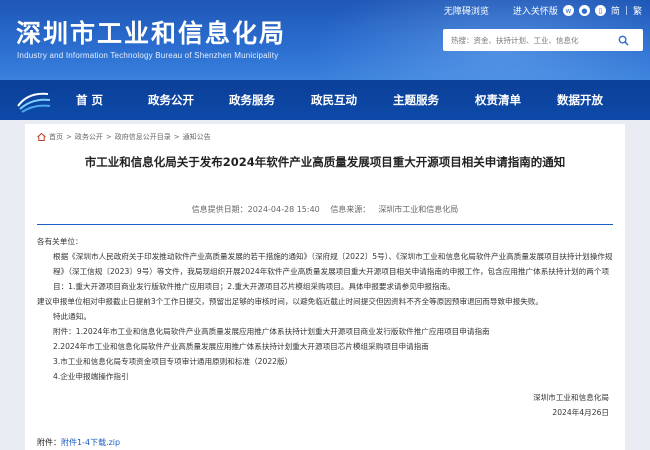 The width and height of the screenshot is (650, 450). I want to click on accessible-link: 无障碍浏览, so click(466, 10).